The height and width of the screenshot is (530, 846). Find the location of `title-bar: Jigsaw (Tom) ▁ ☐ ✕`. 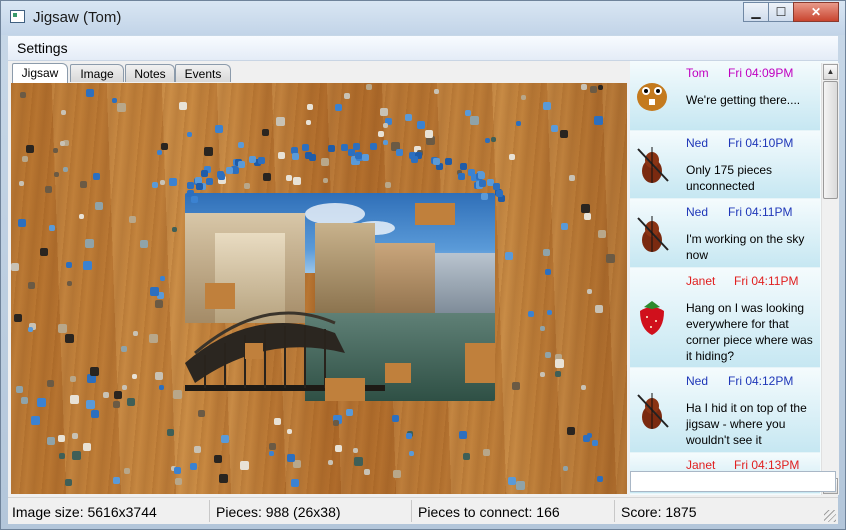

title-bar: Jigsaw (Tom) ▁ ☐ ✕ is located at coordinates (423, 18).